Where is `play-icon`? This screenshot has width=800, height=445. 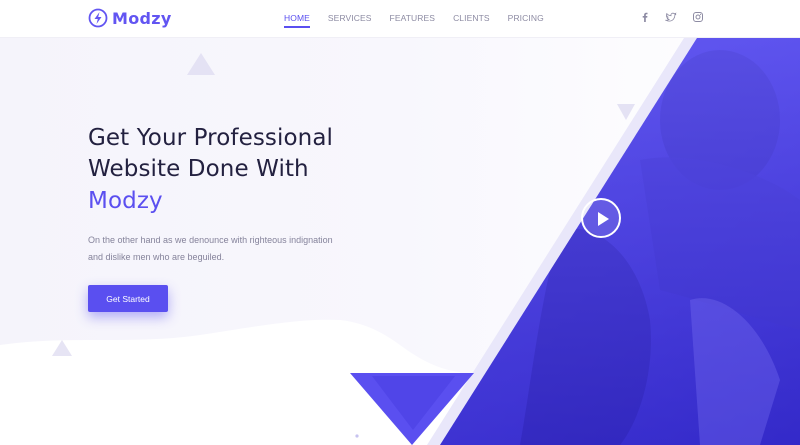
play-icon is located at coordinates (603, 219).